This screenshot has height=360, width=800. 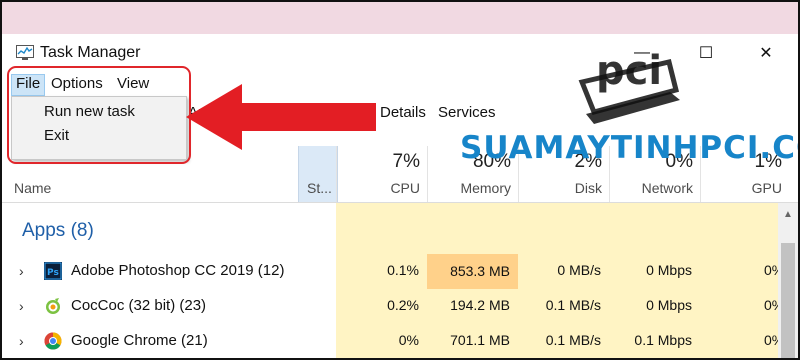 I want to click on vertical-scrollbar: ▲, so click(x=788, y=280).